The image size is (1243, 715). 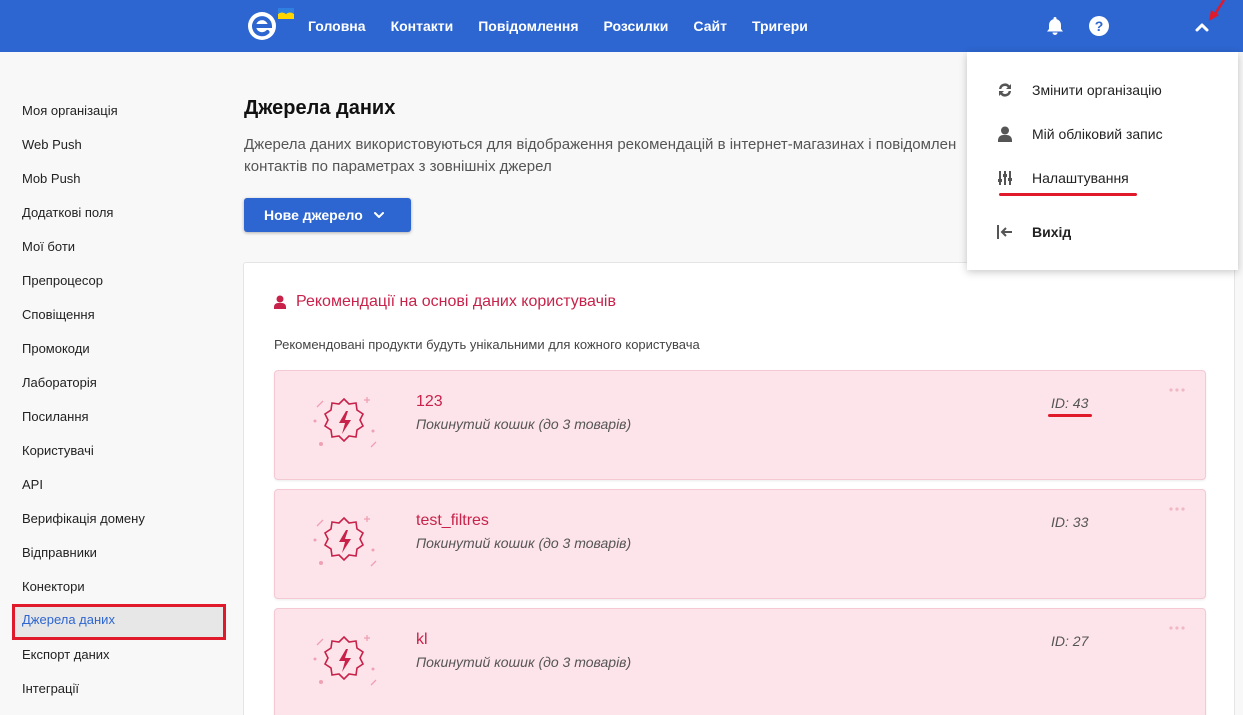 What do you see at coordinates (1005, 178) in the screenshot?
I see `sliders-icon` at bounding box center [1005, 178].